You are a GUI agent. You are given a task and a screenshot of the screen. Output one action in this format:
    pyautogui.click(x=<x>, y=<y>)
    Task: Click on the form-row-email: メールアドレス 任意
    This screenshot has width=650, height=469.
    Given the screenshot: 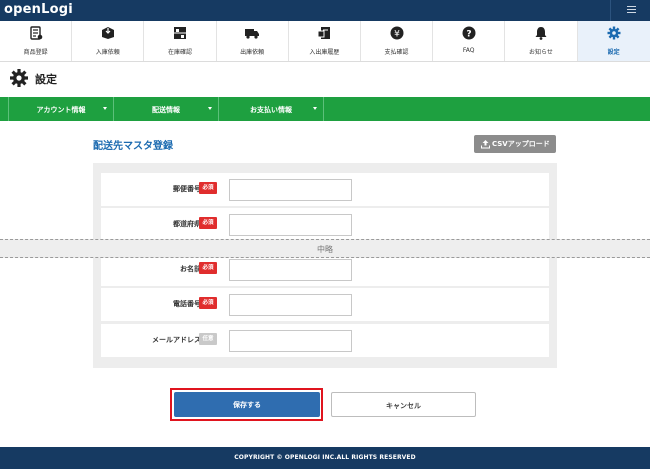 What is the action you would take?
    pyautogui.click(x=325, y=340)
    